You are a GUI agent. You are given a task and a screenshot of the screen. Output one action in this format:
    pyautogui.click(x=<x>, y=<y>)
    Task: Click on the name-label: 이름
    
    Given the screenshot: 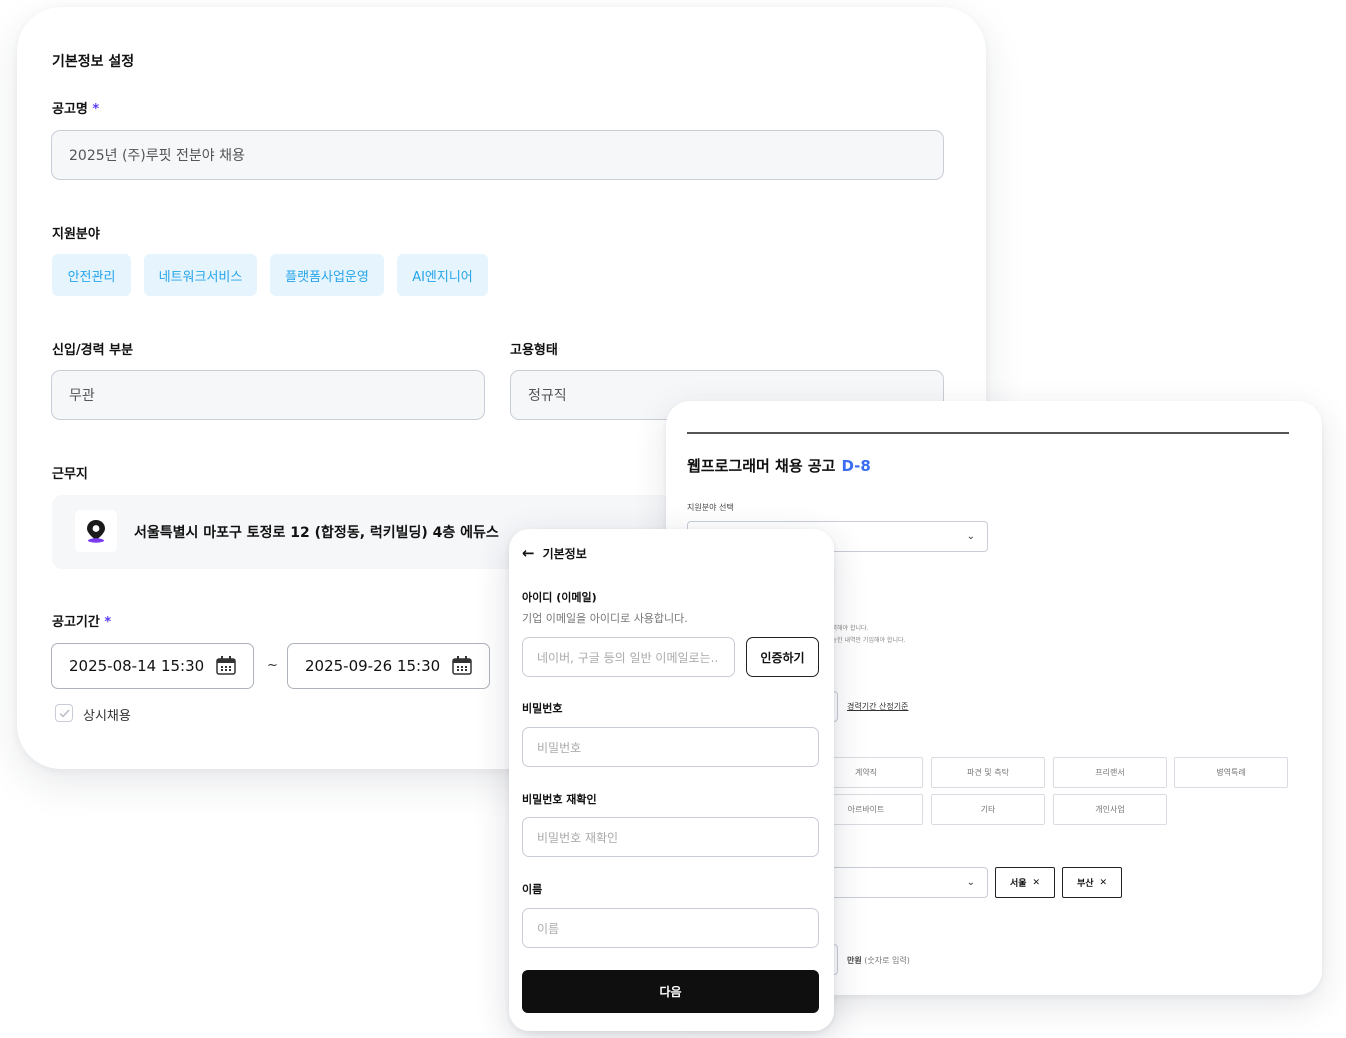 What is the action you would take?
    pyautogui.click(x=532, y=889)
    